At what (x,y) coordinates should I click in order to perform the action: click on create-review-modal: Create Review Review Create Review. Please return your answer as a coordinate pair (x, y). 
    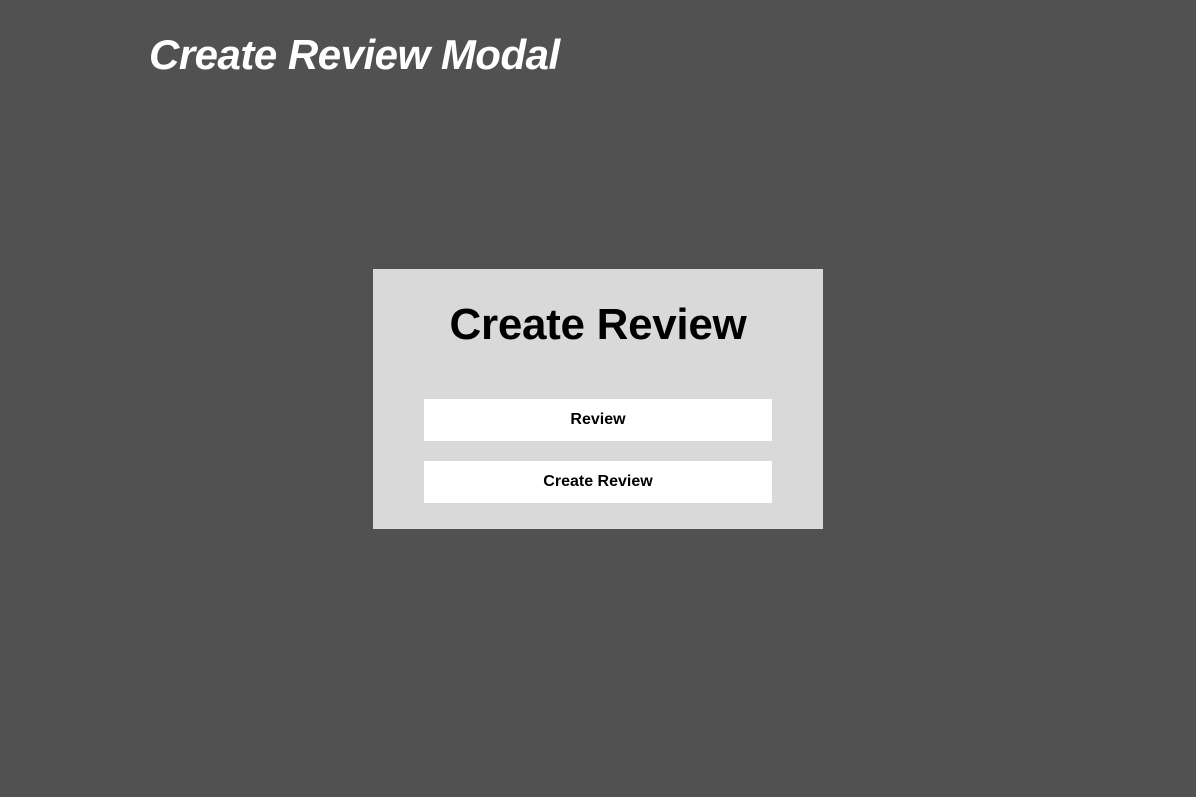
    Looking at the image, I should click on (598, 399).